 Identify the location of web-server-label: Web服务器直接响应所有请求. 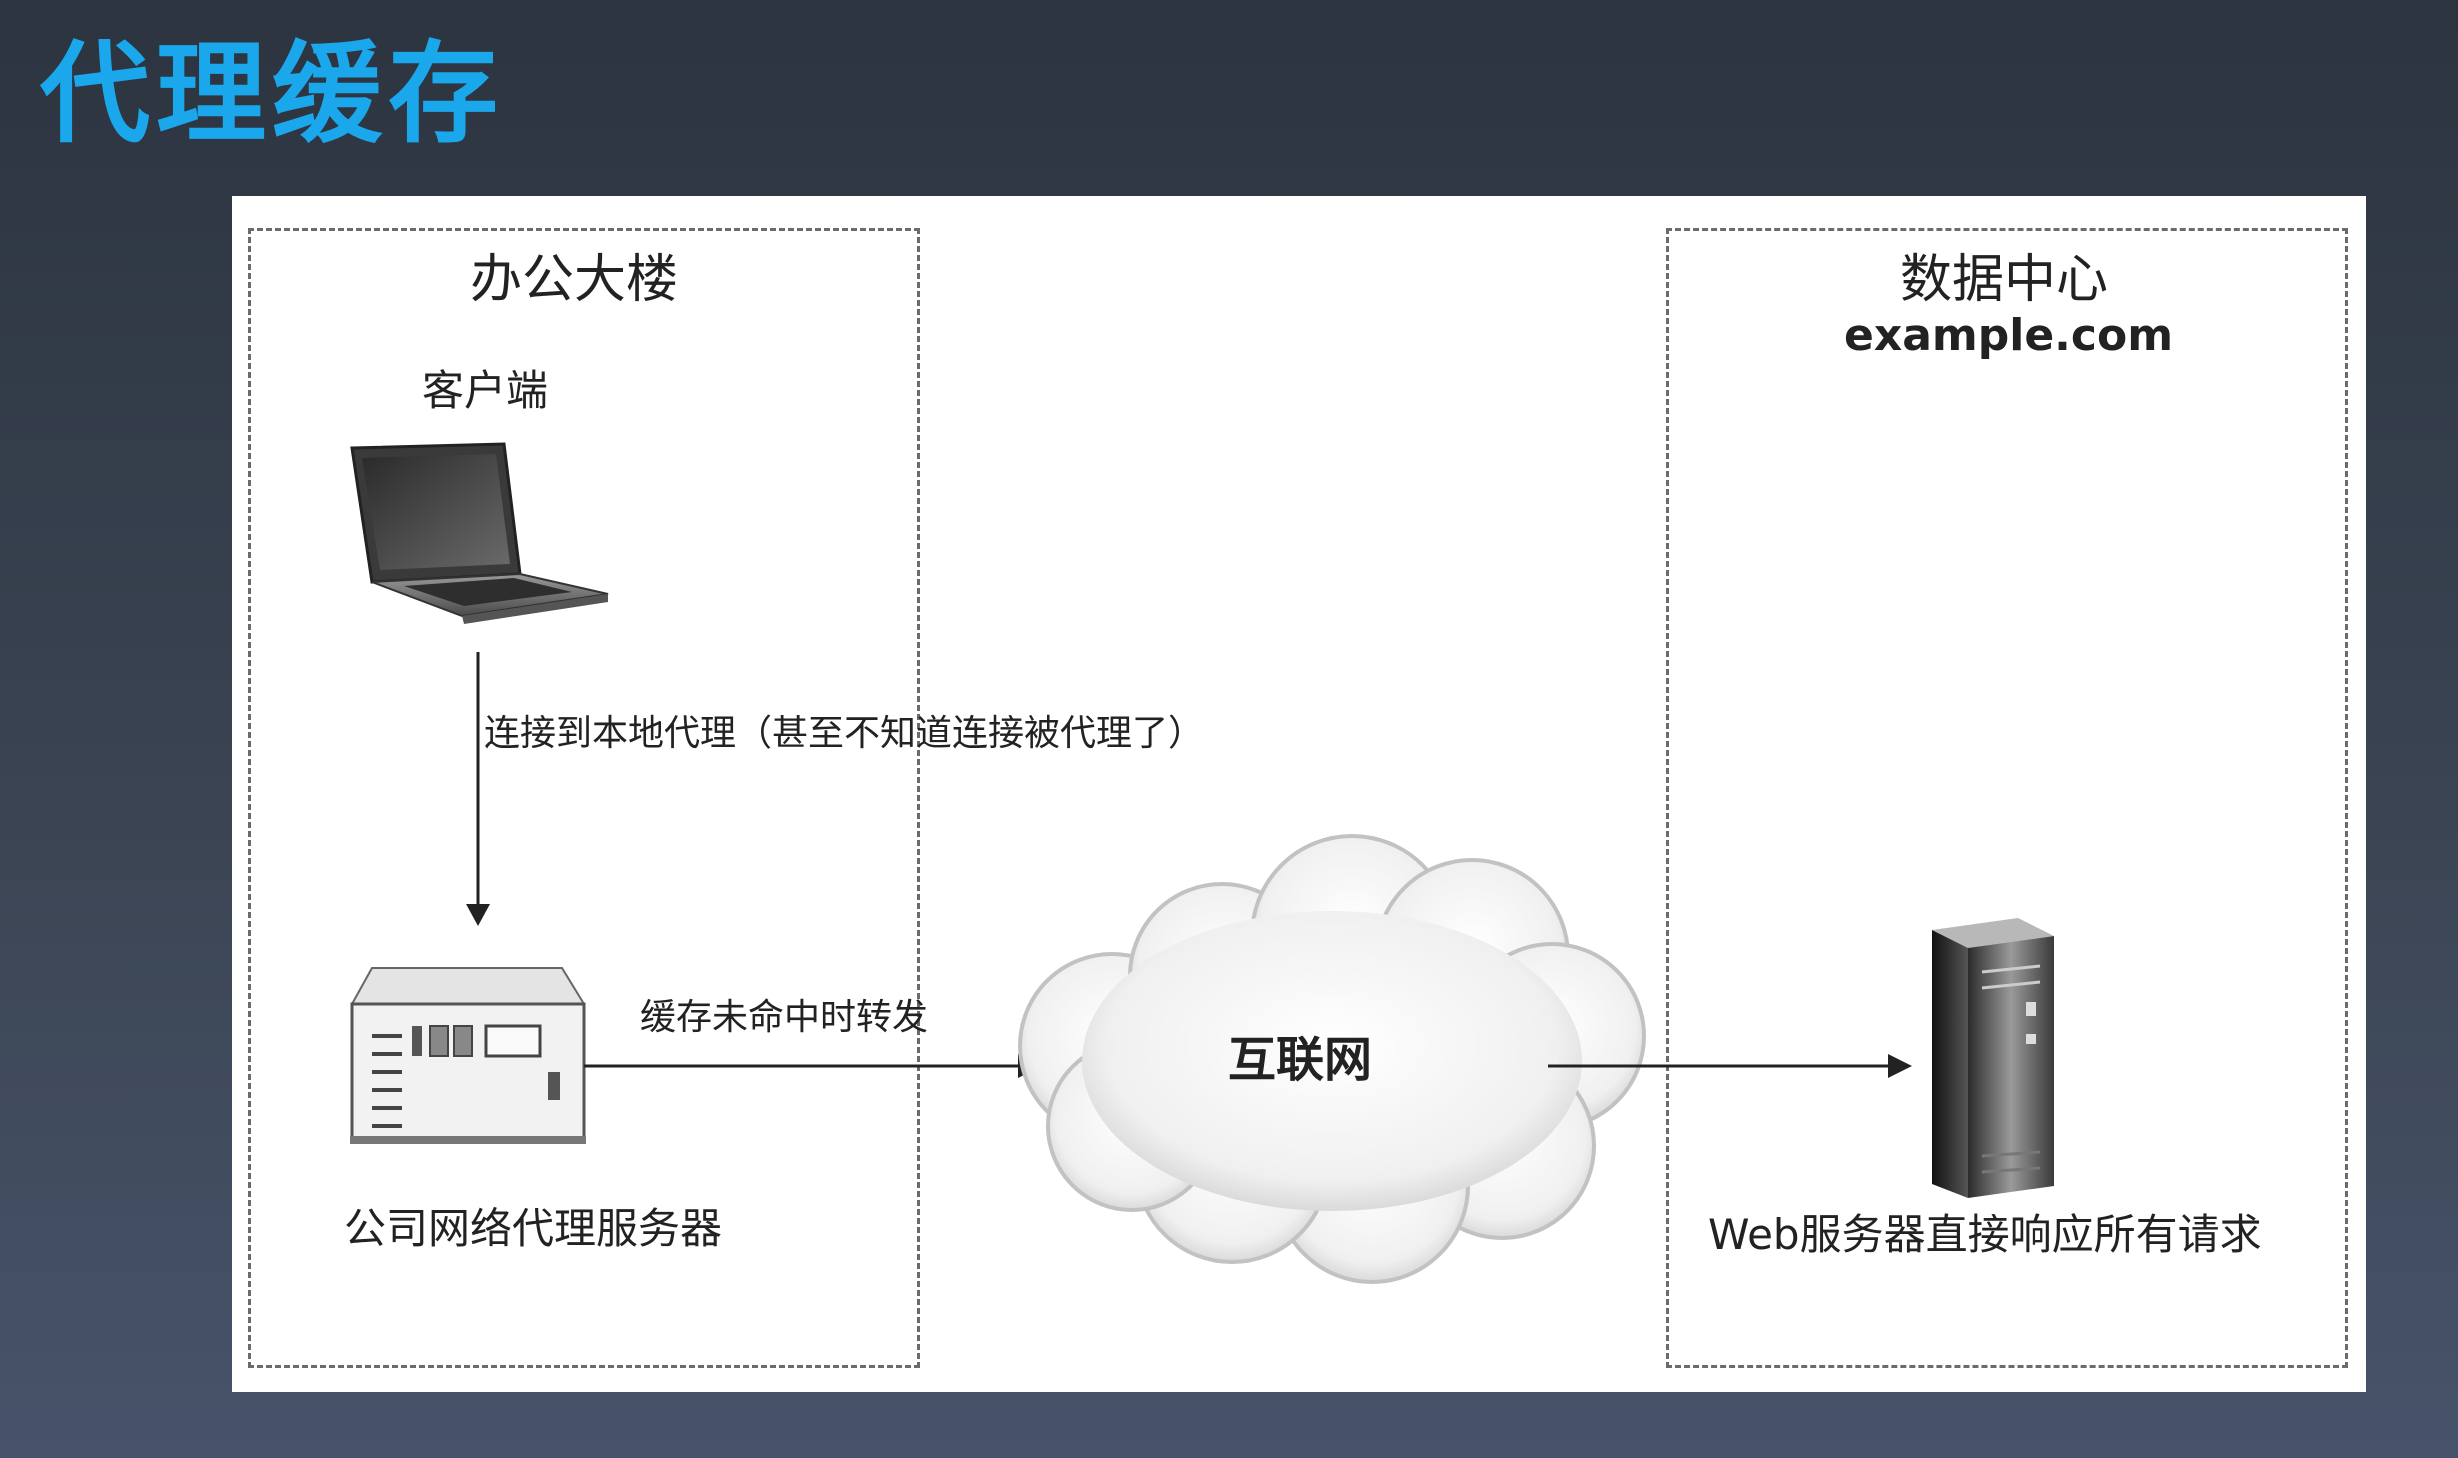
(1985, 1234).